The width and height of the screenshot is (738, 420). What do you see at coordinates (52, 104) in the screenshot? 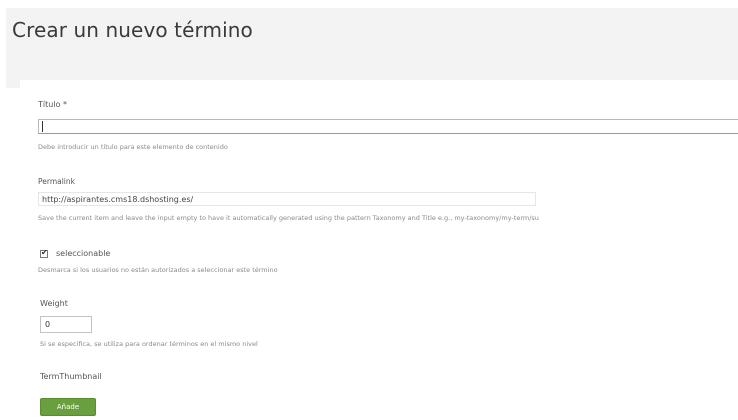
I see `title-label: Título *` at bounding box center [52, 104].